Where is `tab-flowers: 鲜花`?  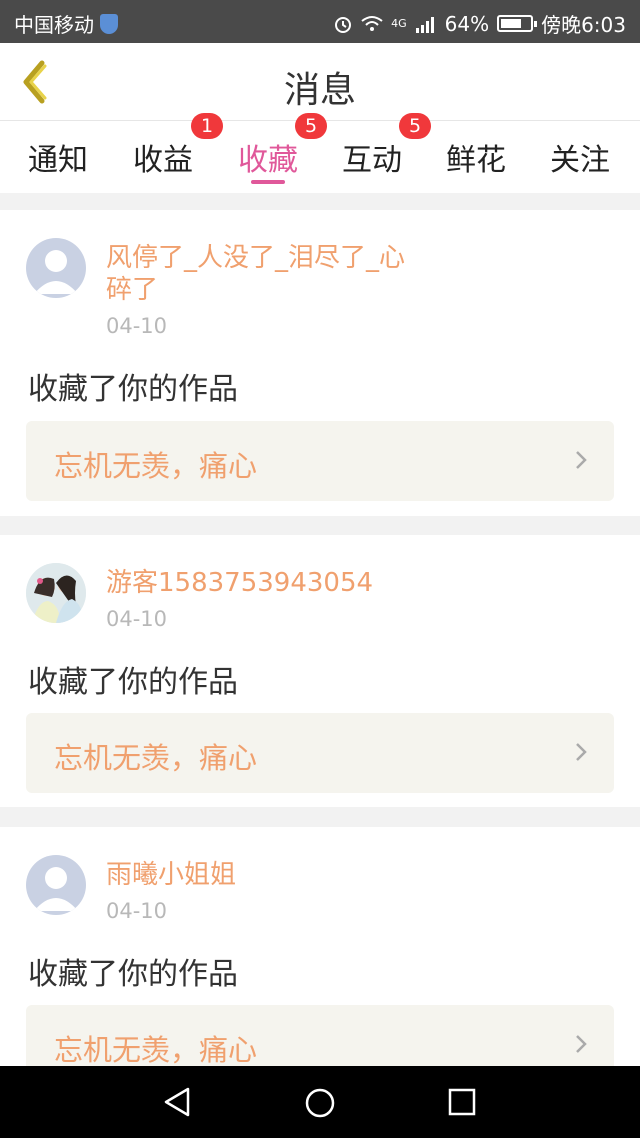
tab-flowers: 鲜花 is located at coordinates (476, 157).